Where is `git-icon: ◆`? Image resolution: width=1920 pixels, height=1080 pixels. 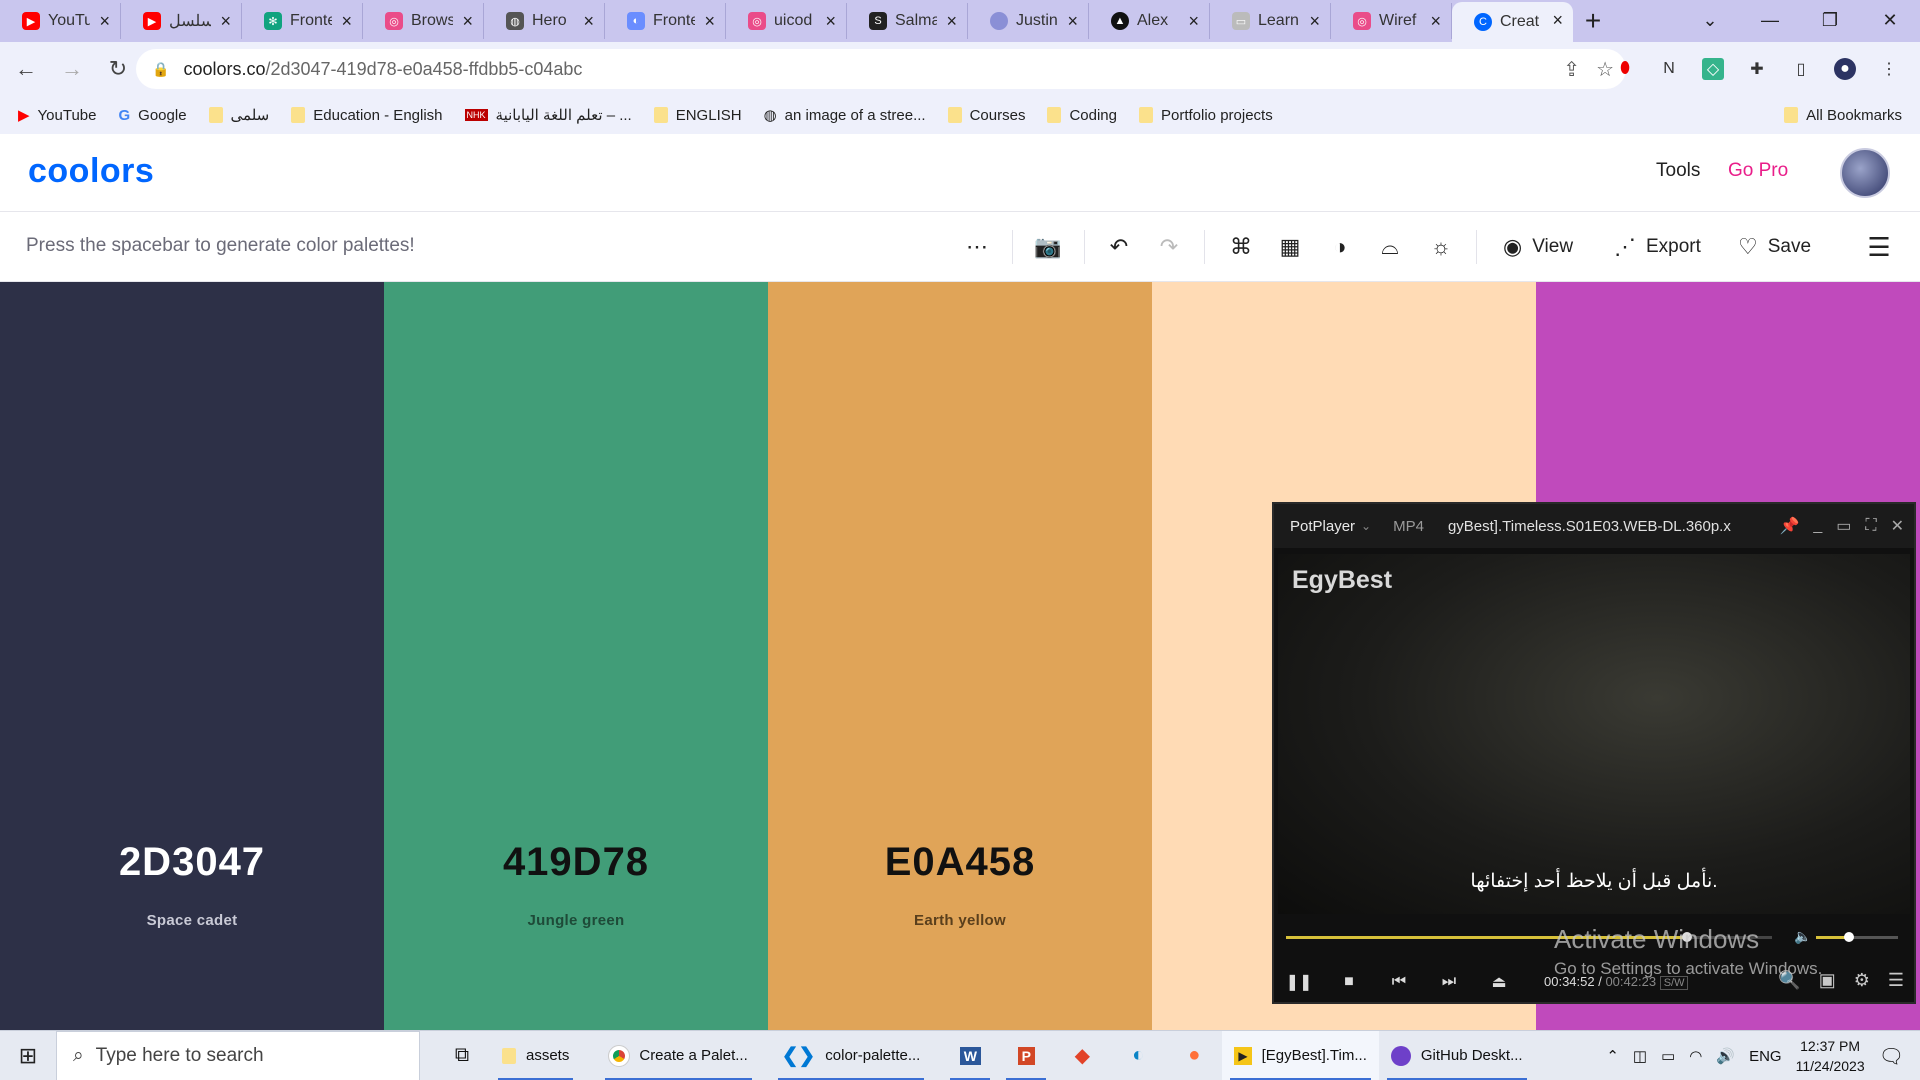
git-icon: ◆ is located at coordinates (1082, 1055).